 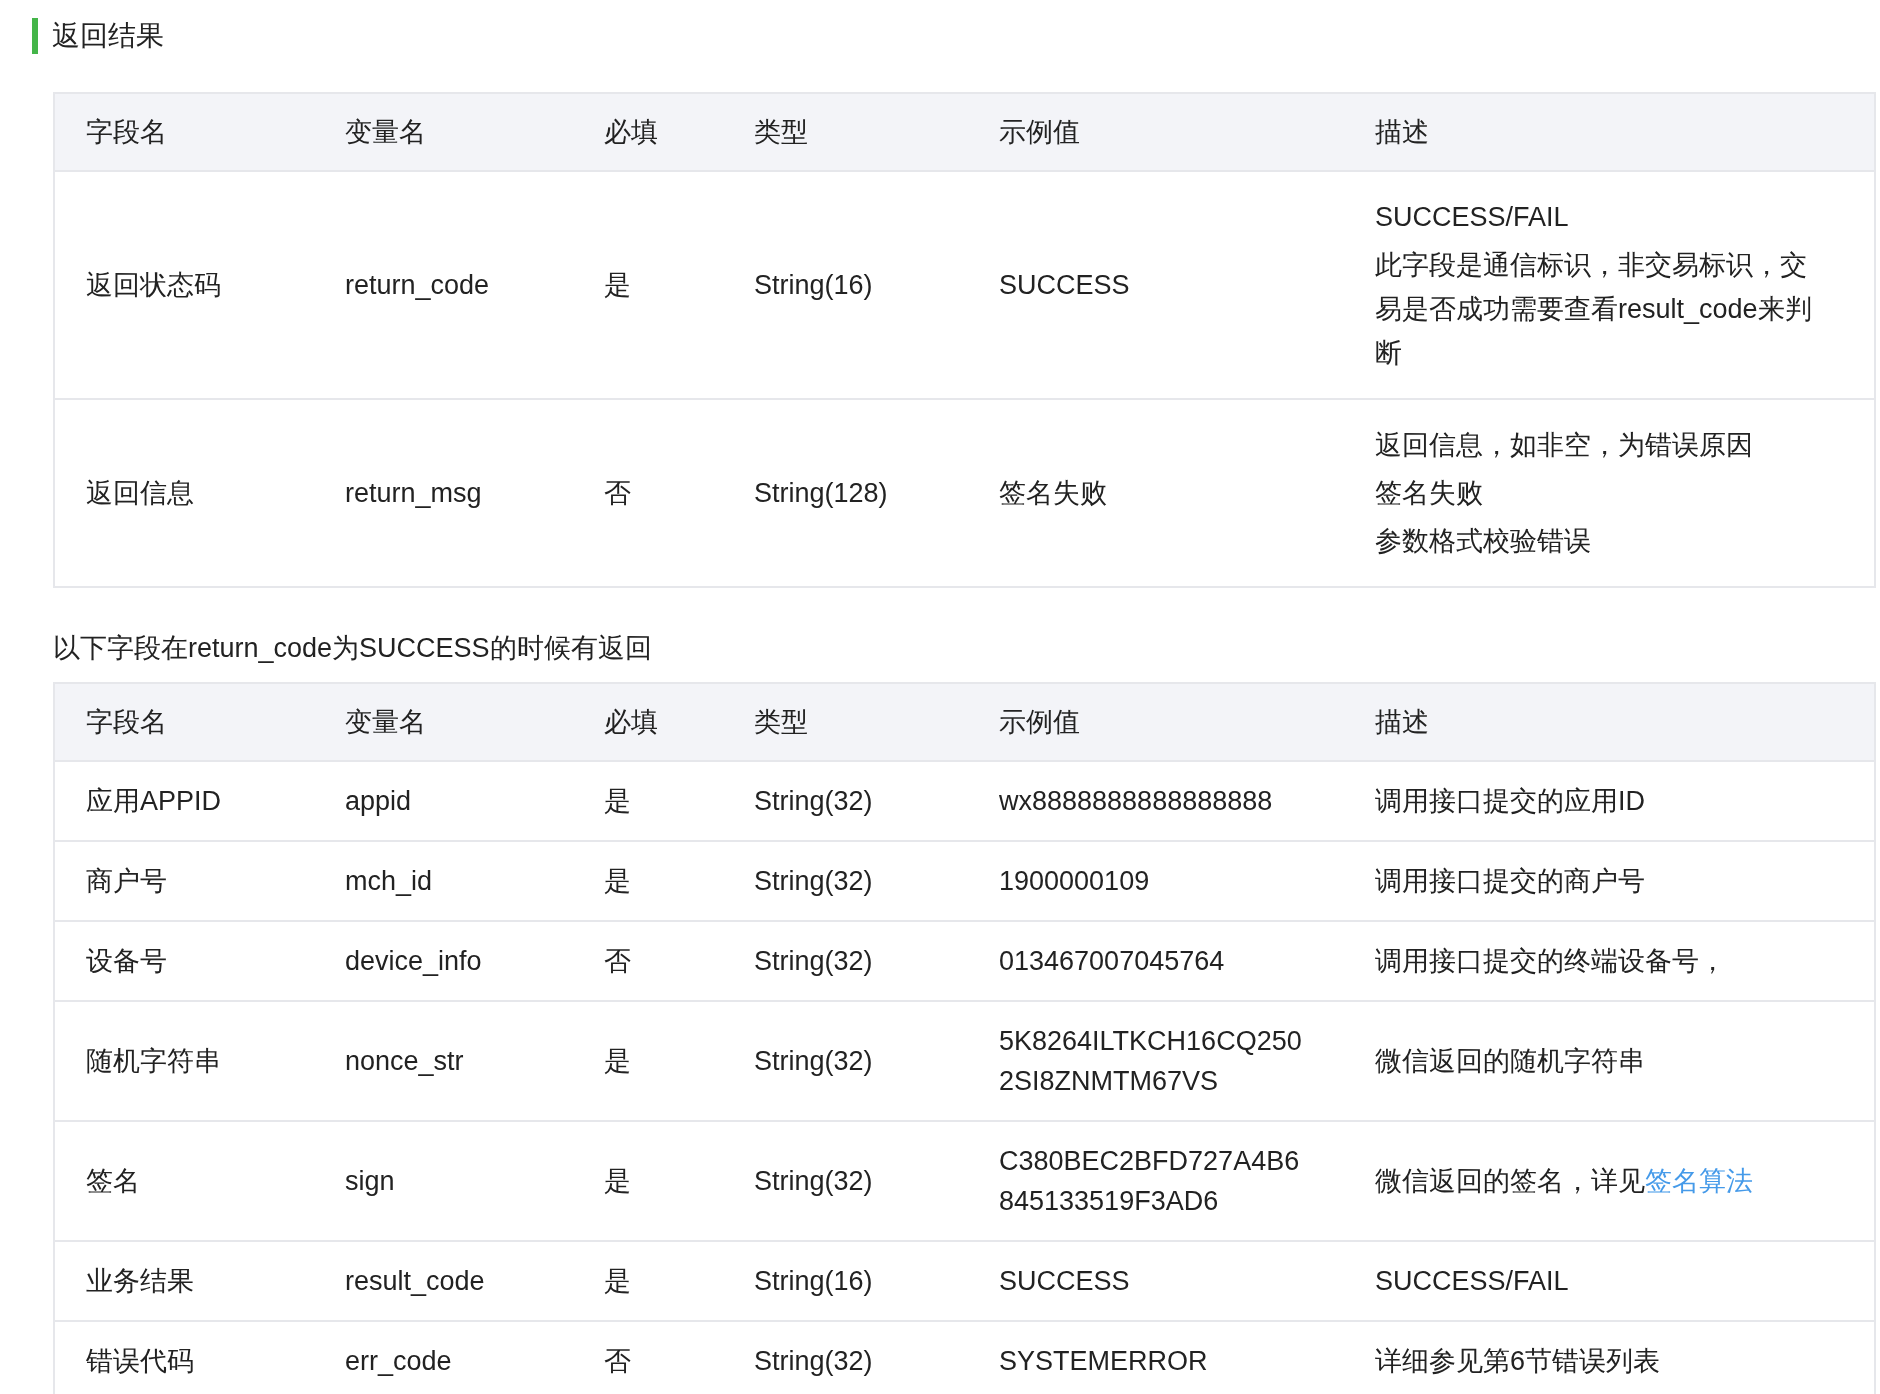 What do you see at coordinates (184, 1061) in the screenshot?
I see `table-cell: 随机字符串` at bounding box center [184, 1061].